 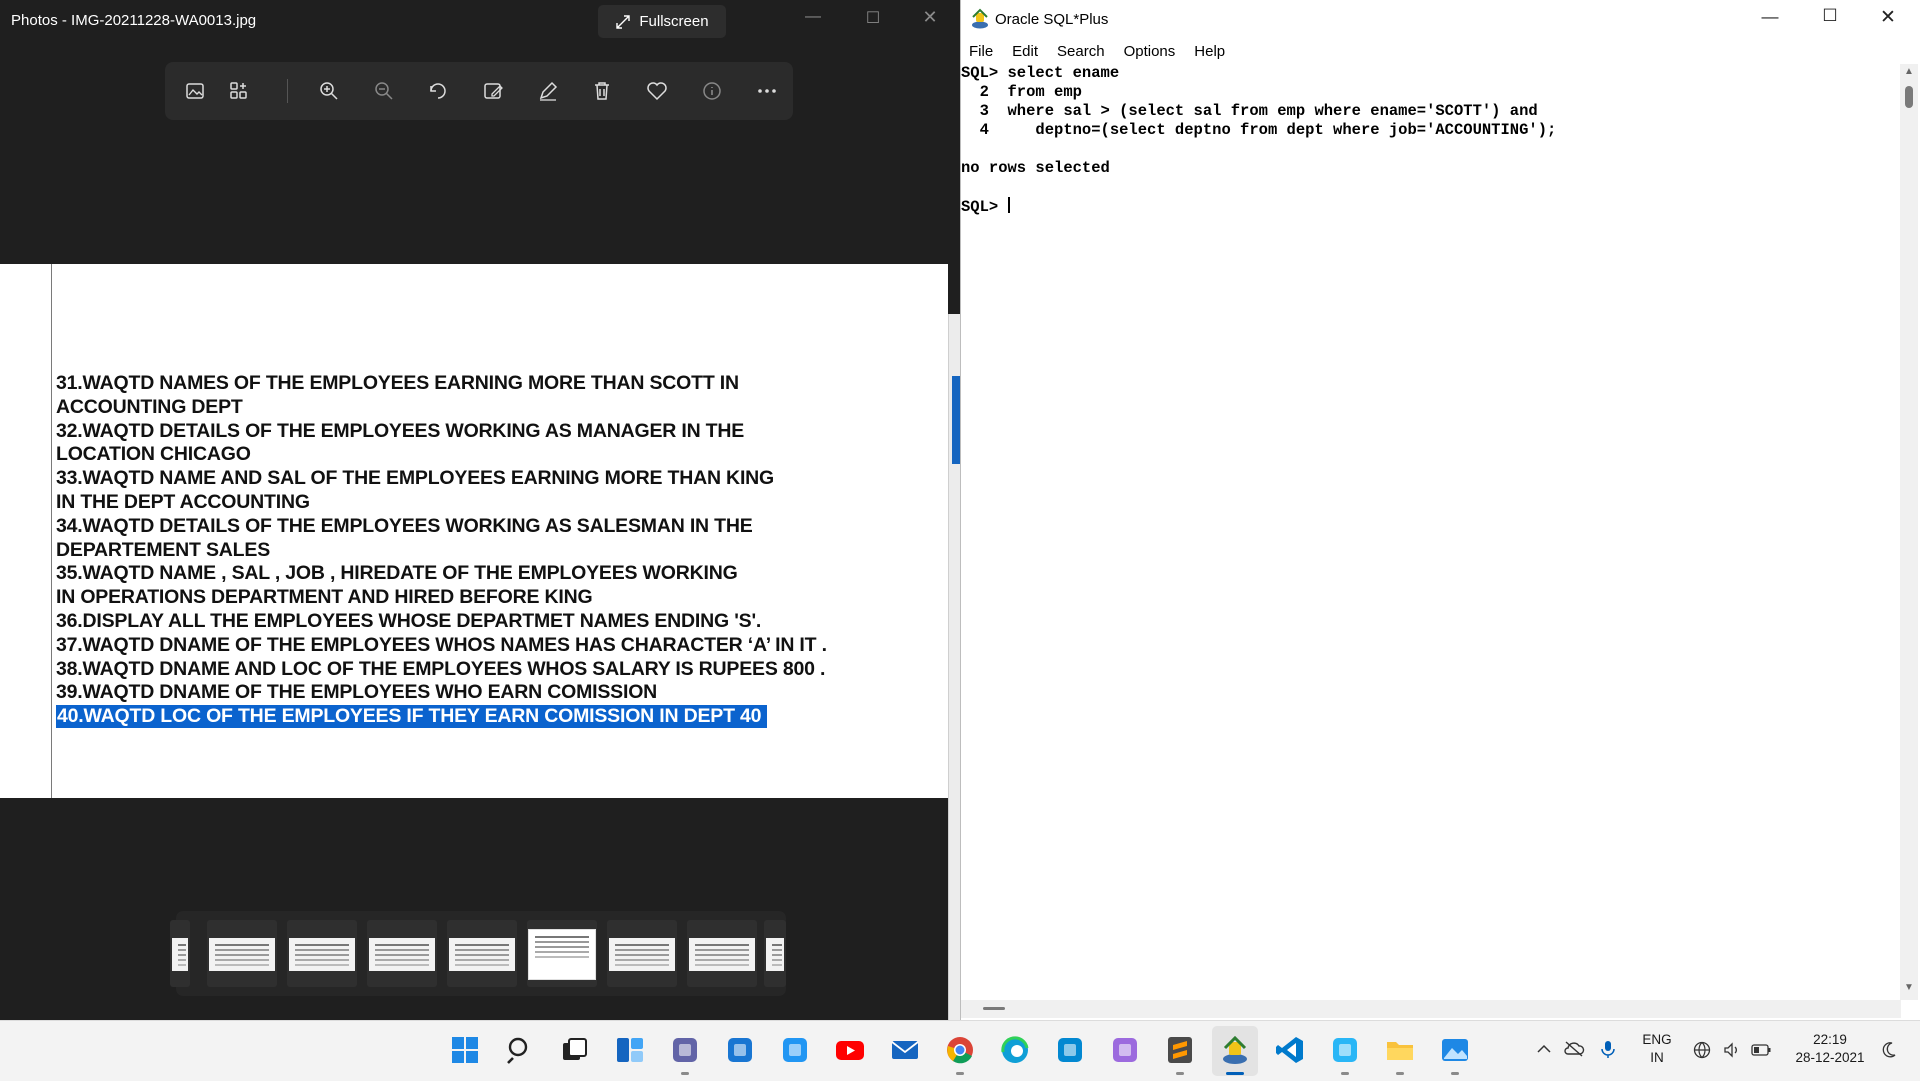 I want to click on sqlplus-menubar: File Edit Search Options Help, so click(x=1098, y=51).